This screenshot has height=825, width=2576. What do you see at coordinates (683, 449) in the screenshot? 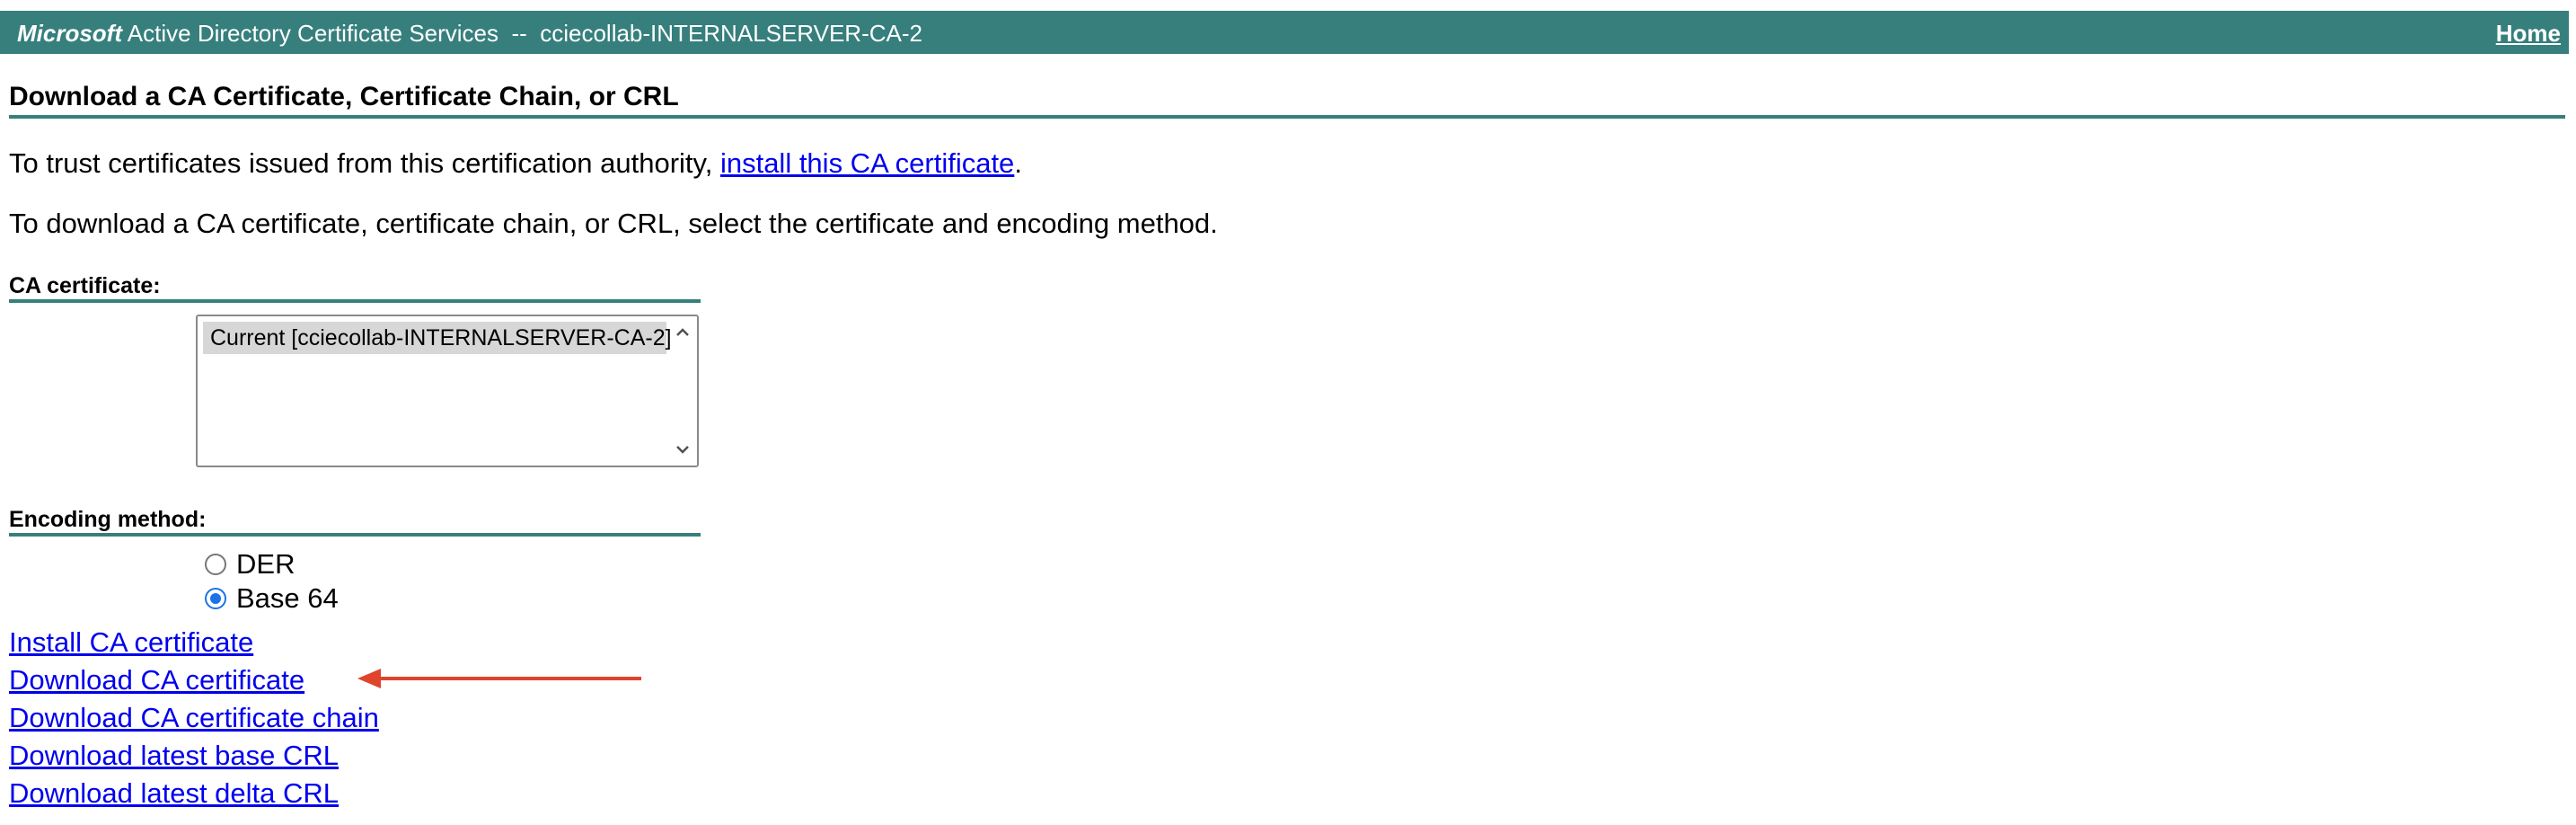
I see `chevron-down-icon` at bounding box center [683, 449].